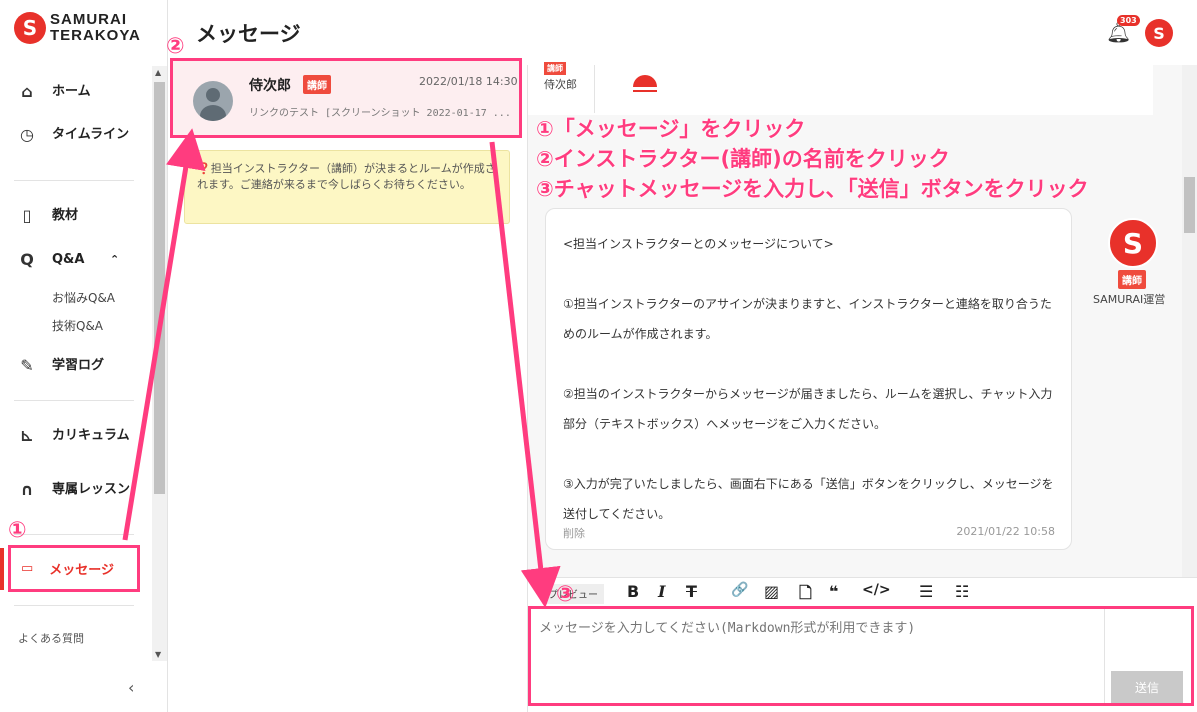 Image resolution: width=1197 pixels, height=712 pixels. Describe the element at coordinates (805, 595) in the screenshot. I see `file-icon: 🗋` at that location.